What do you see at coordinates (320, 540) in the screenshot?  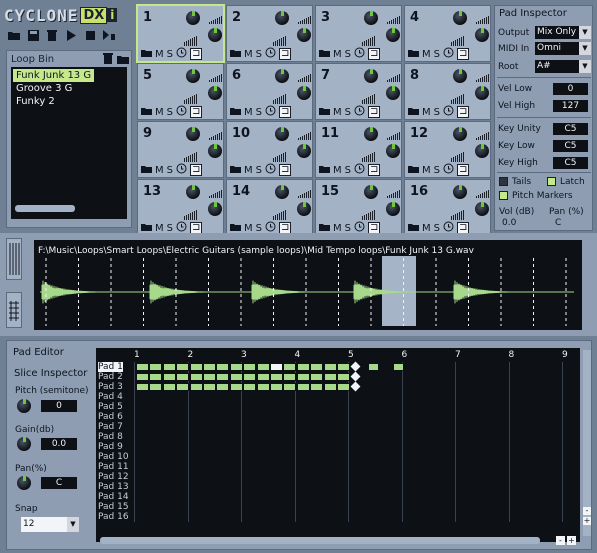 I see `slice-grid-hscroll` at bounding box center [320, 540].